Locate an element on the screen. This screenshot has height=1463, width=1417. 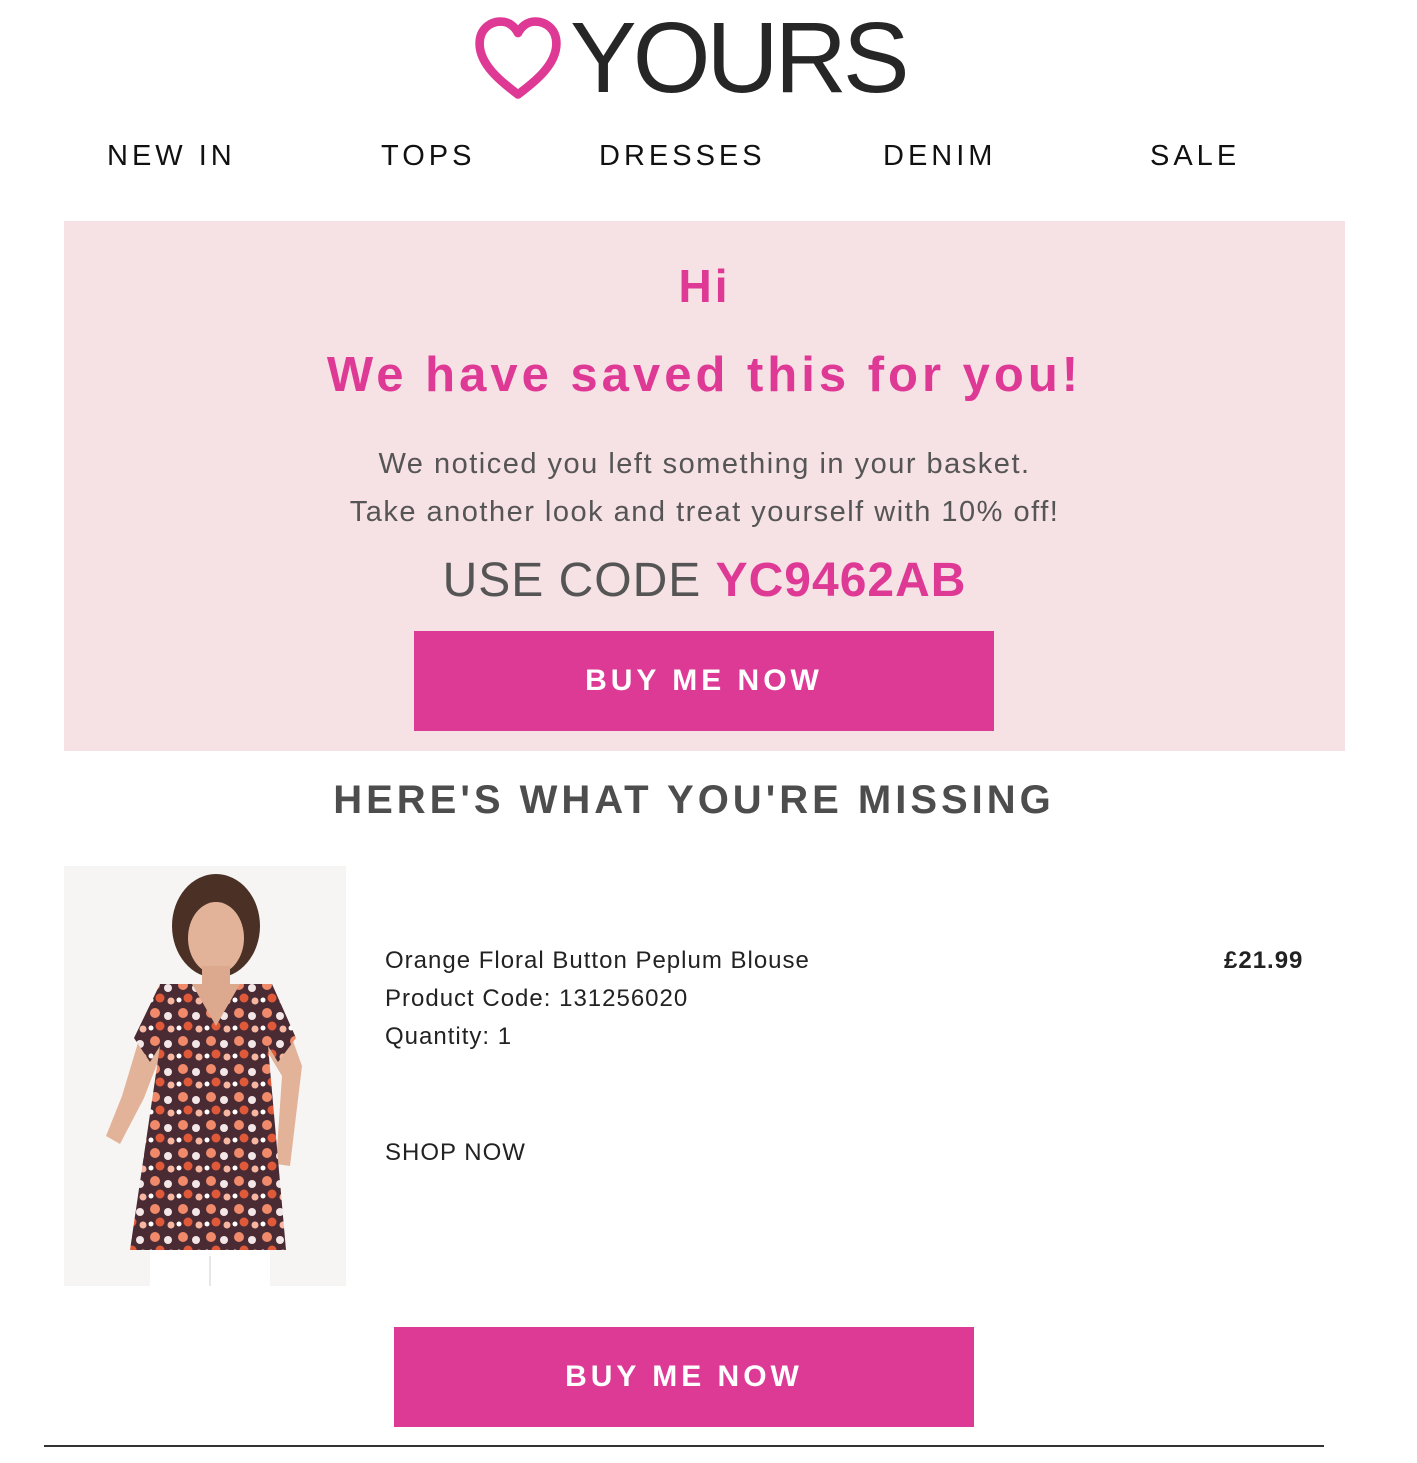
heart-outline-icon is located at coordinates (518, 58).